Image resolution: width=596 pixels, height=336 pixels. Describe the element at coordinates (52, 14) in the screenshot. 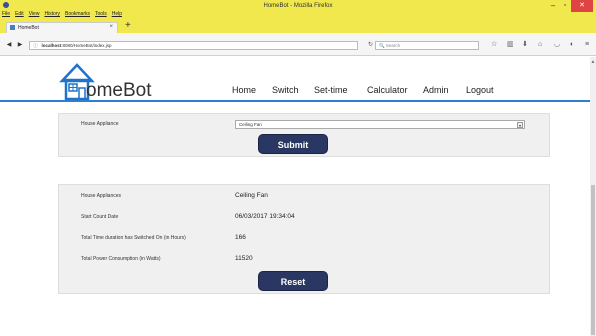

I see `menu-history: History` at that location.